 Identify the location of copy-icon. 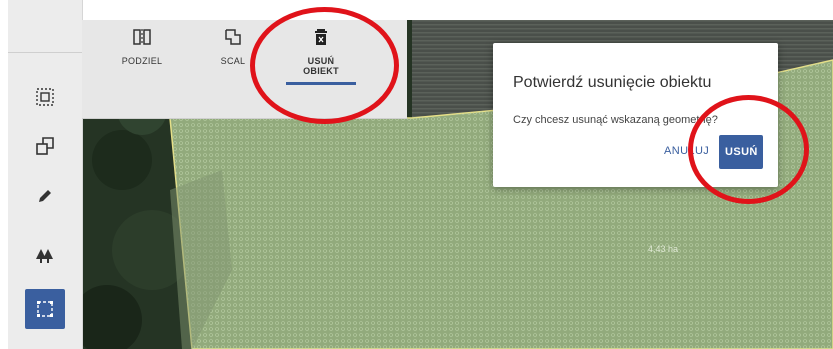
(45, 146).